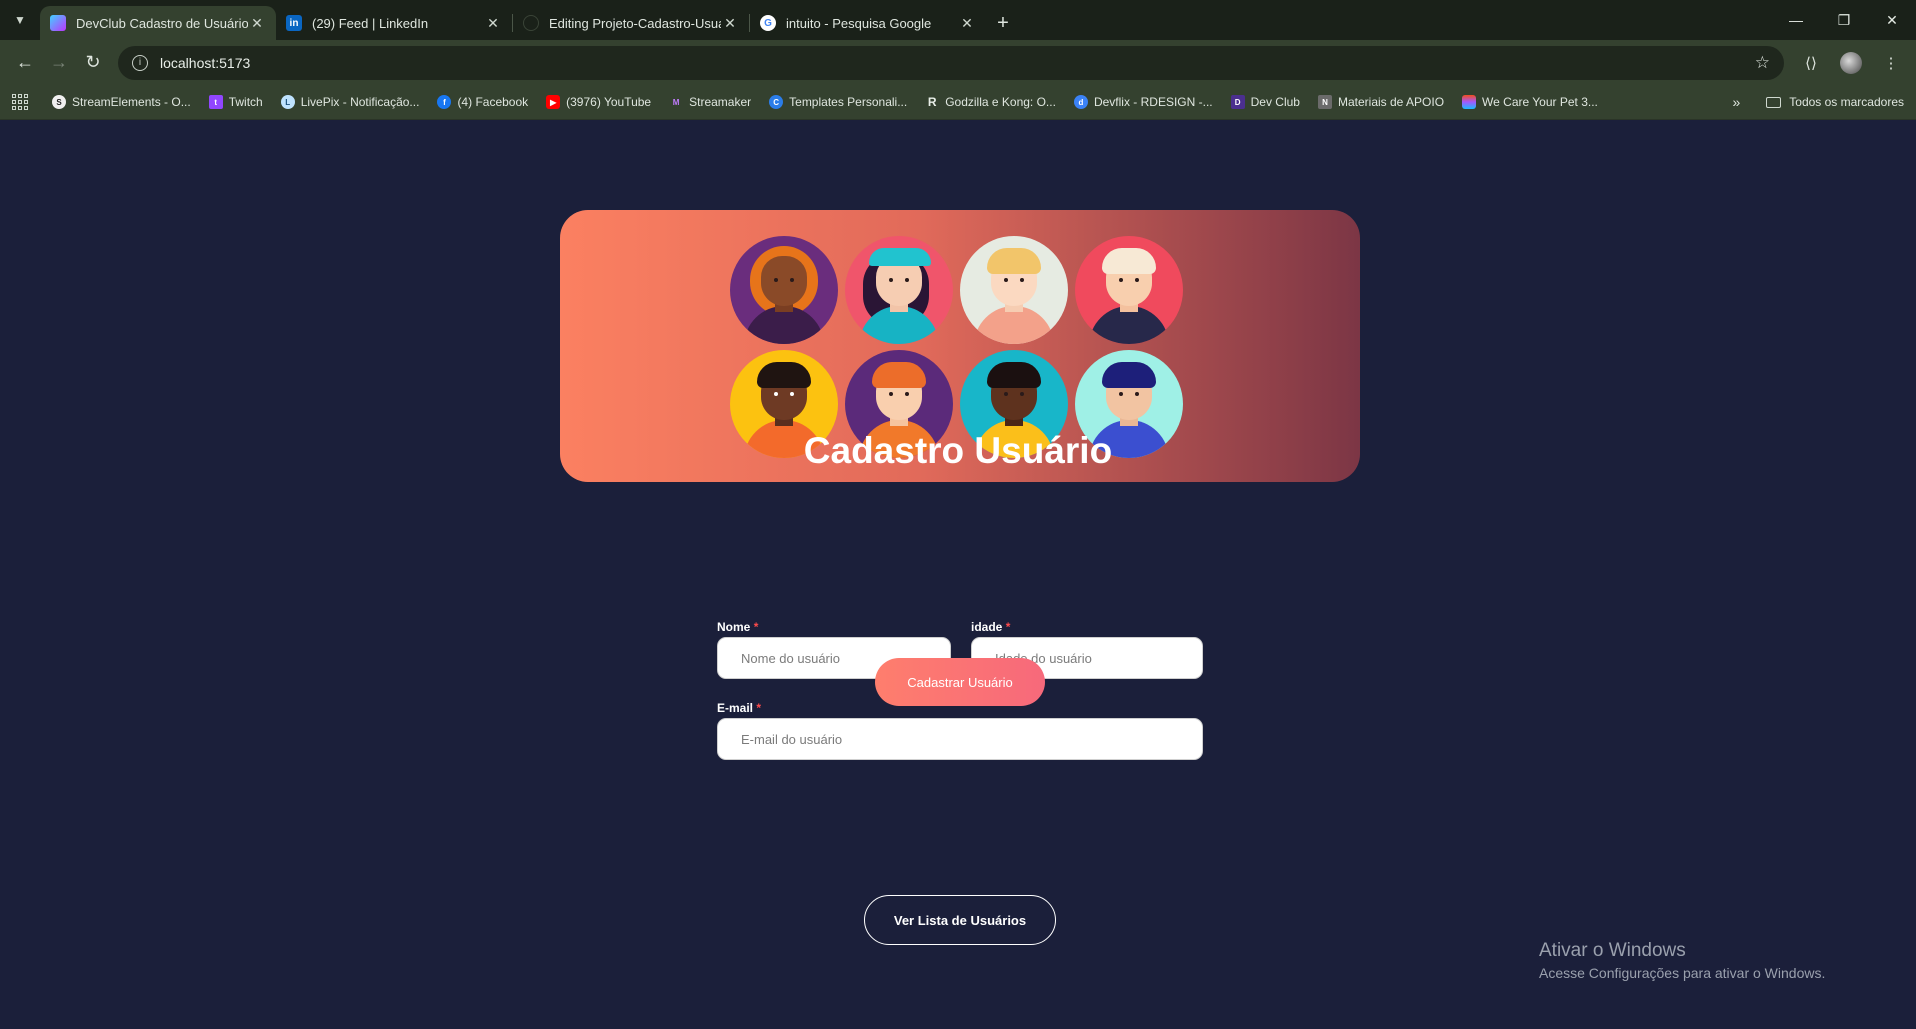 The image size is (1916, 1029). I want to click on streamelements-icon: S, so click(59, 102).